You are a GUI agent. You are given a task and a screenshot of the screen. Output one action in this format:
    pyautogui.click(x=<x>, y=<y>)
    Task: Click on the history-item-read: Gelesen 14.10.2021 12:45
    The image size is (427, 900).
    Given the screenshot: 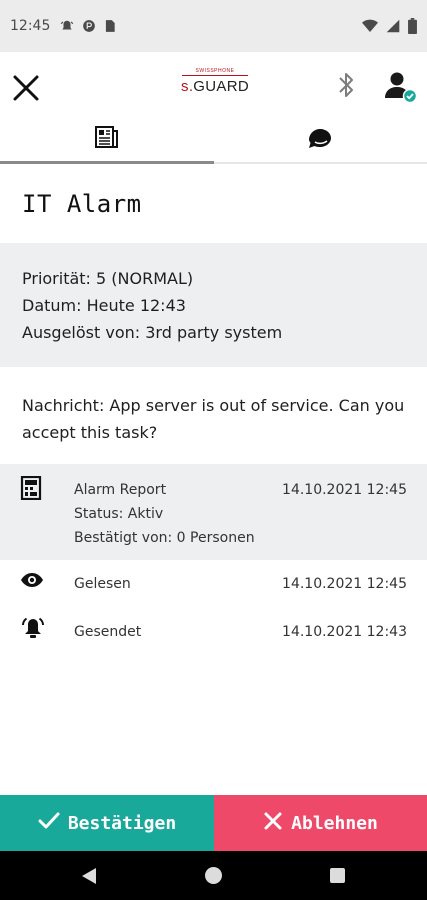 What is the action you would take?
    pyautogui.click(x=213, y=584)
    